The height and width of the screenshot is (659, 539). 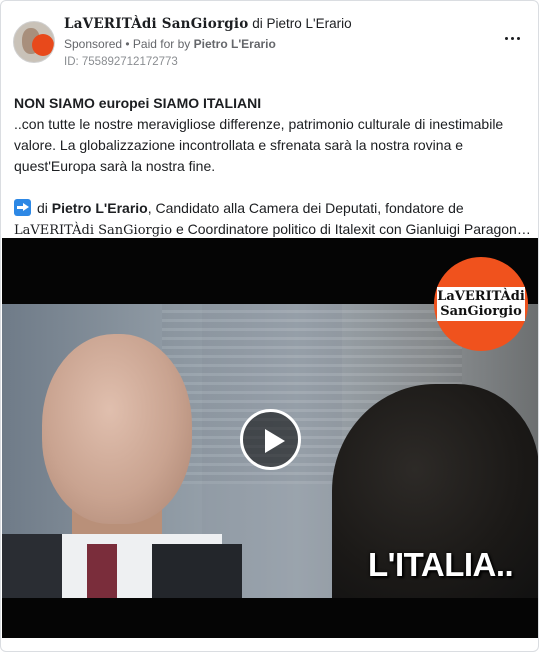 I want to click on avatar-logo-badge, so click(x=43, y=45).